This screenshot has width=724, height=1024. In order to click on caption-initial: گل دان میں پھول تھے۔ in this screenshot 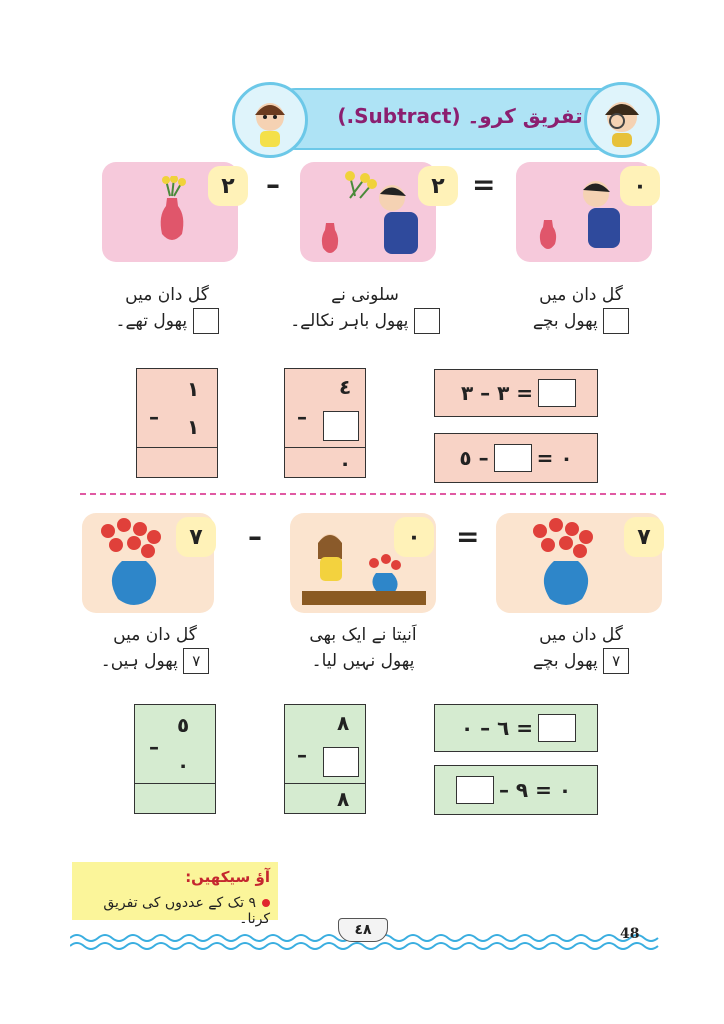, I will do `click(167, 308)`.